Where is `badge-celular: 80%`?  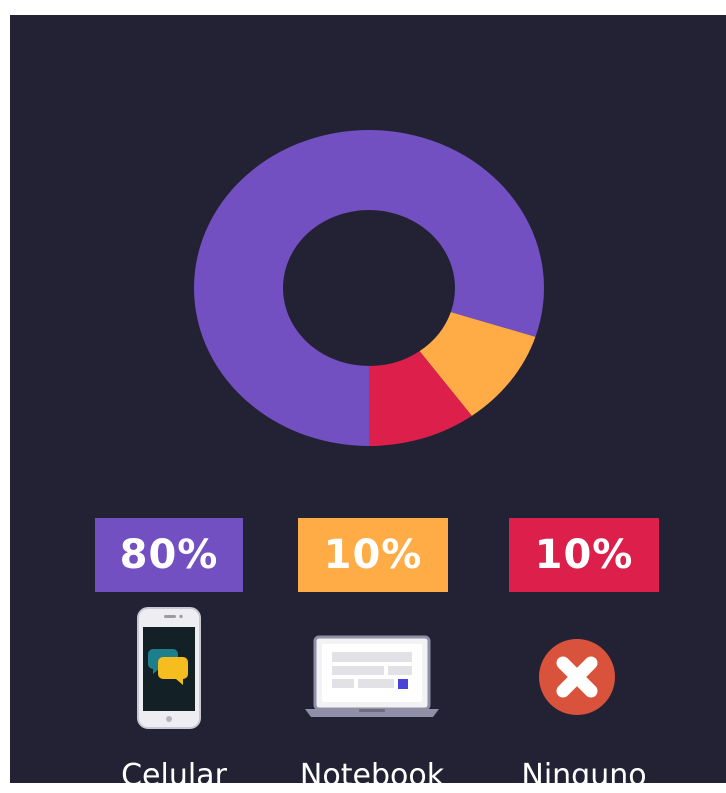 badge-celular: 80% is located at coordinates (169, 555).